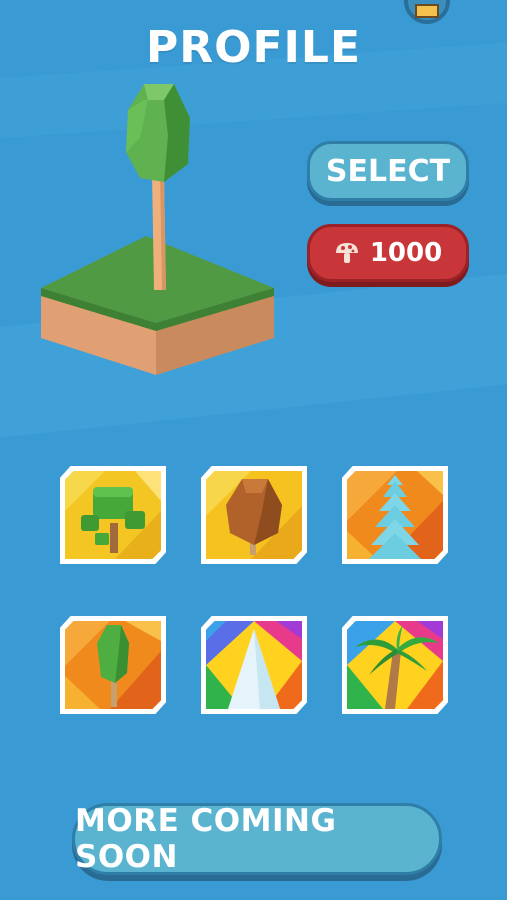  I want to click on select-button: SELECT, so click(388, 171).